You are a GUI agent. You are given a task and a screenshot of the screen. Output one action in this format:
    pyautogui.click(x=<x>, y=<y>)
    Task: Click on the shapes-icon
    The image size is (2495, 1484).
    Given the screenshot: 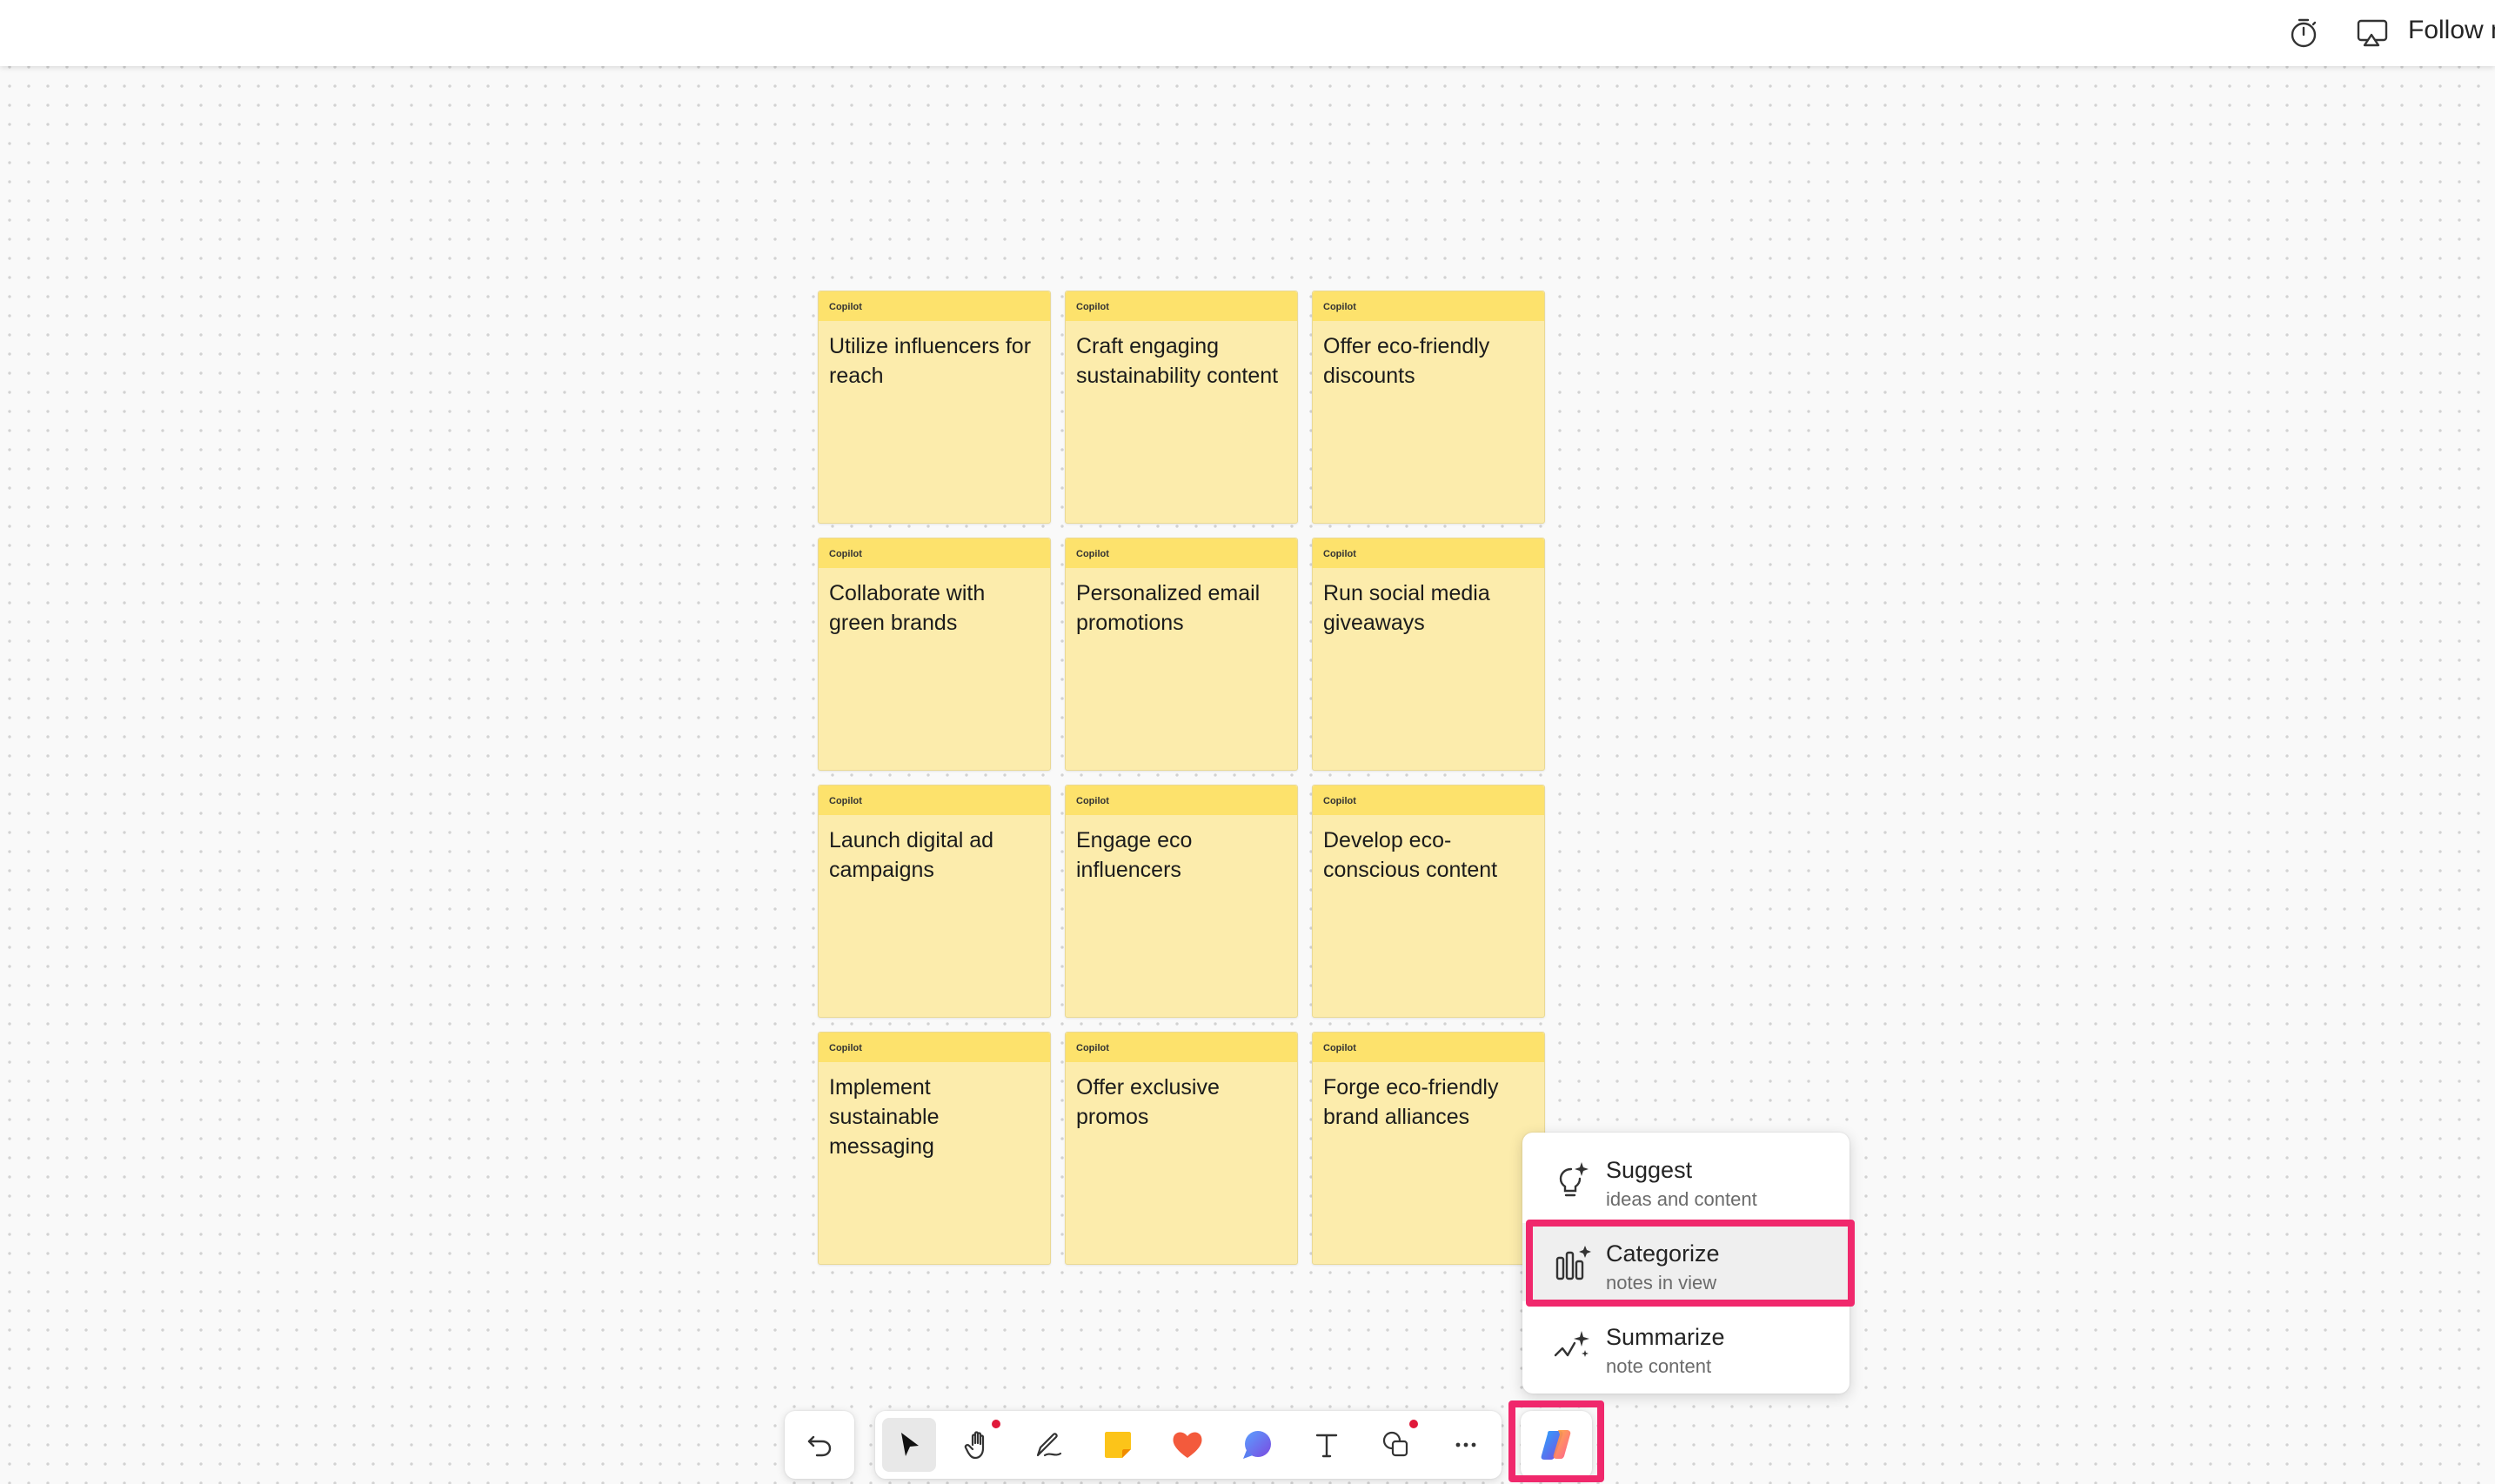 What is the action you would take?
    pyautogui.click(x=1395, y=1444)
    